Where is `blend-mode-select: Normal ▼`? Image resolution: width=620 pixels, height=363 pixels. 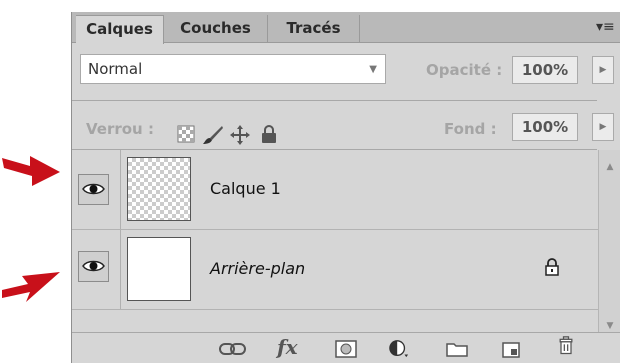
blend-mode-select: Normal ▼ is located at coordinates (233, 69).